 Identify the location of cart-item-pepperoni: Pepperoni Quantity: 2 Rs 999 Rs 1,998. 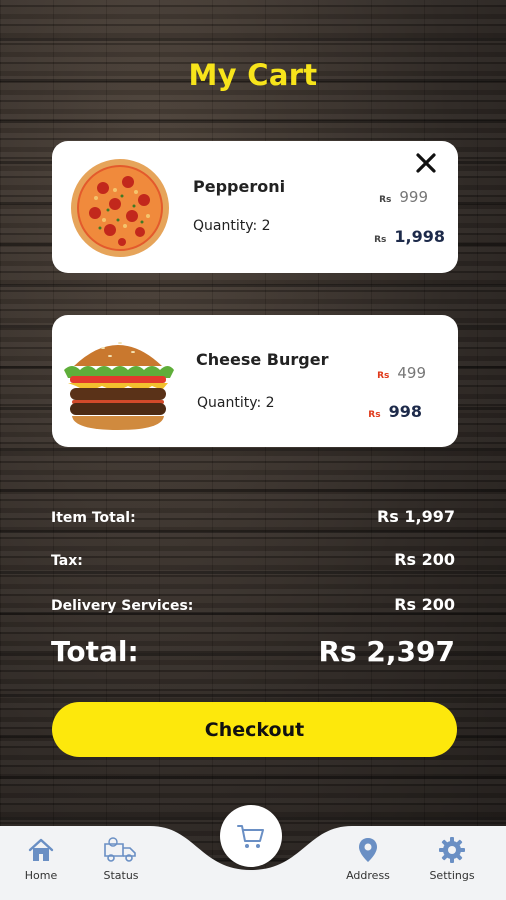
(255, 207).